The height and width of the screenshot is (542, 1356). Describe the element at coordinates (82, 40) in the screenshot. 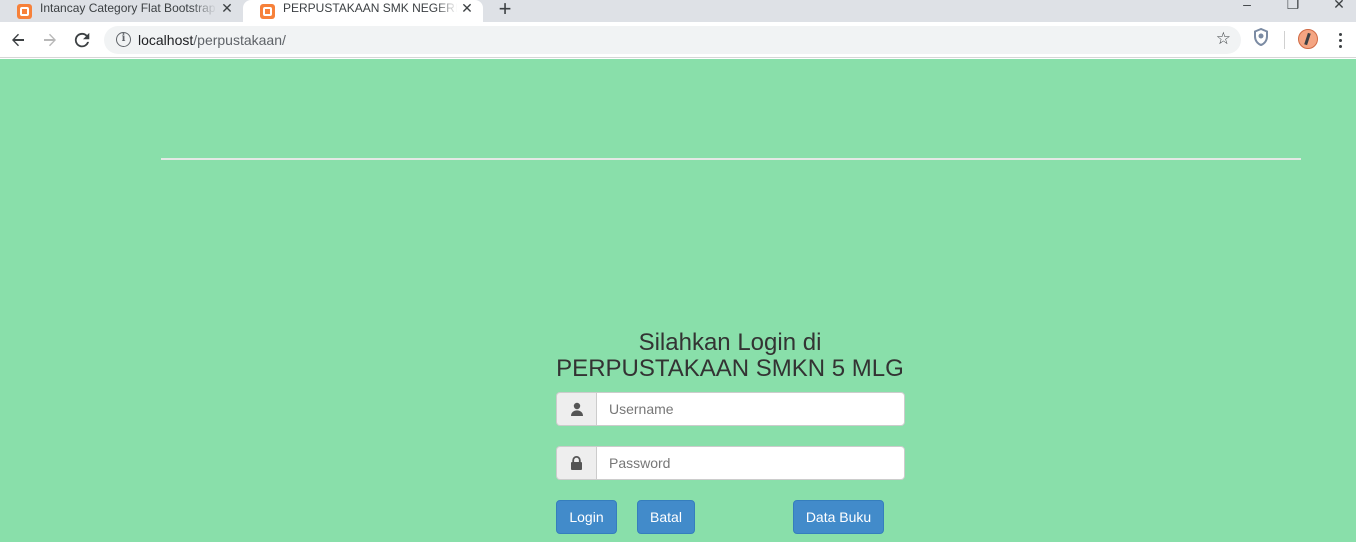

I see `reload-icon` at that location.